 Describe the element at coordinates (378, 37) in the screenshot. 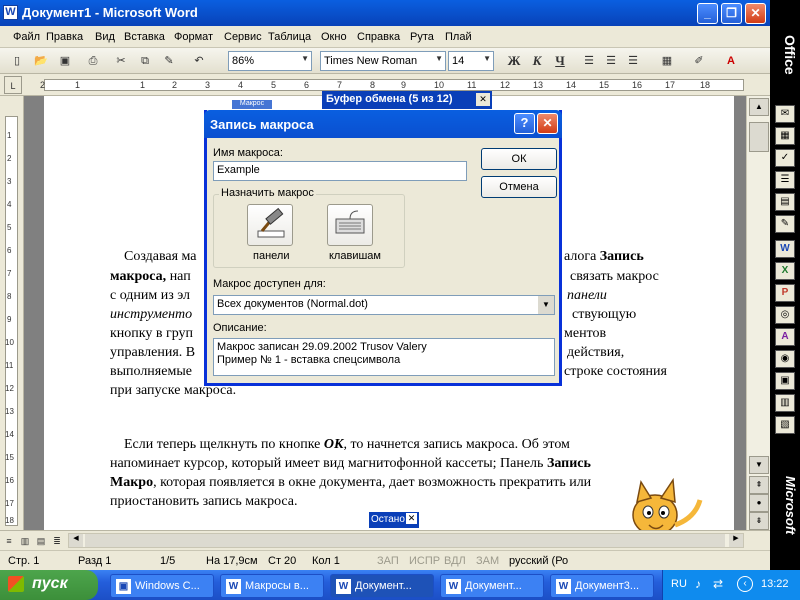

I see `menu-help: Справка` at that location.